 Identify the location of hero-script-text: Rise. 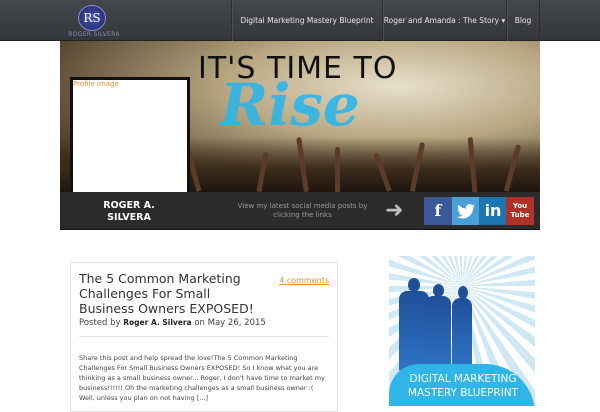
(290, 105).